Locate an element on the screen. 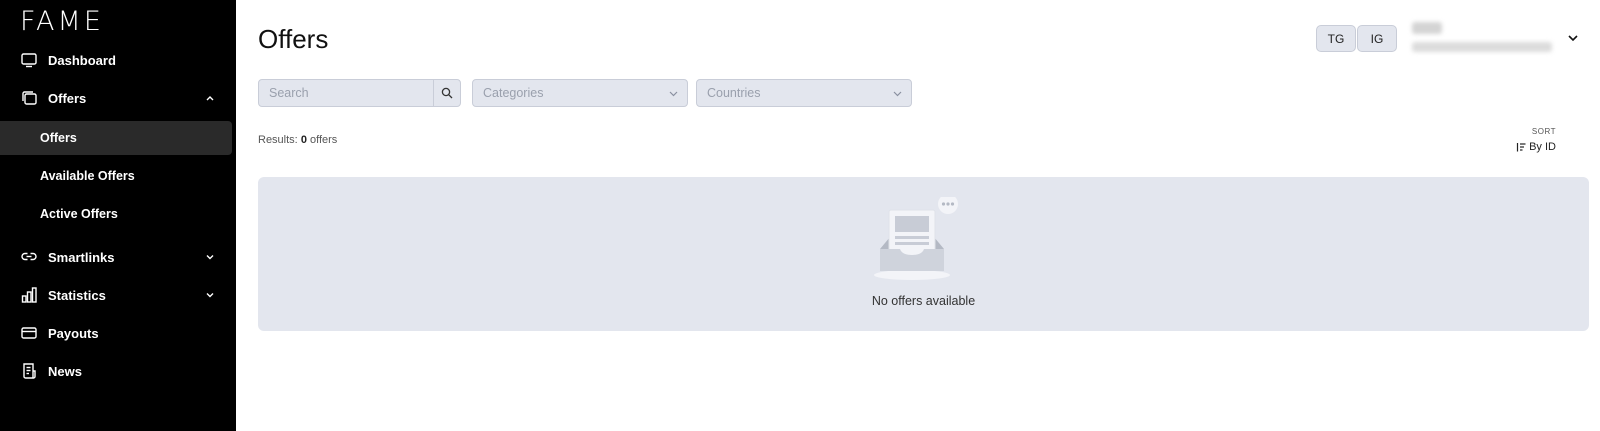  sidebar-subitem-label: Offers is located at coordinates (58, 138).